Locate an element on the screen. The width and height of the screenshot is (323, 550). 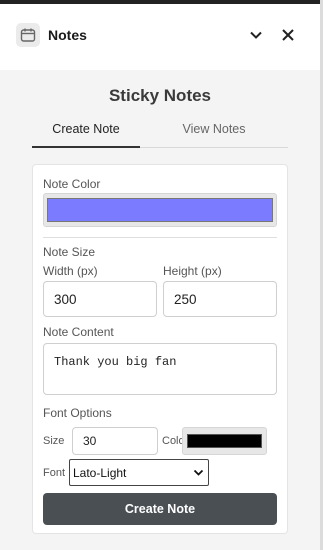
font-color-swatch is located at coordinates (224, 441).